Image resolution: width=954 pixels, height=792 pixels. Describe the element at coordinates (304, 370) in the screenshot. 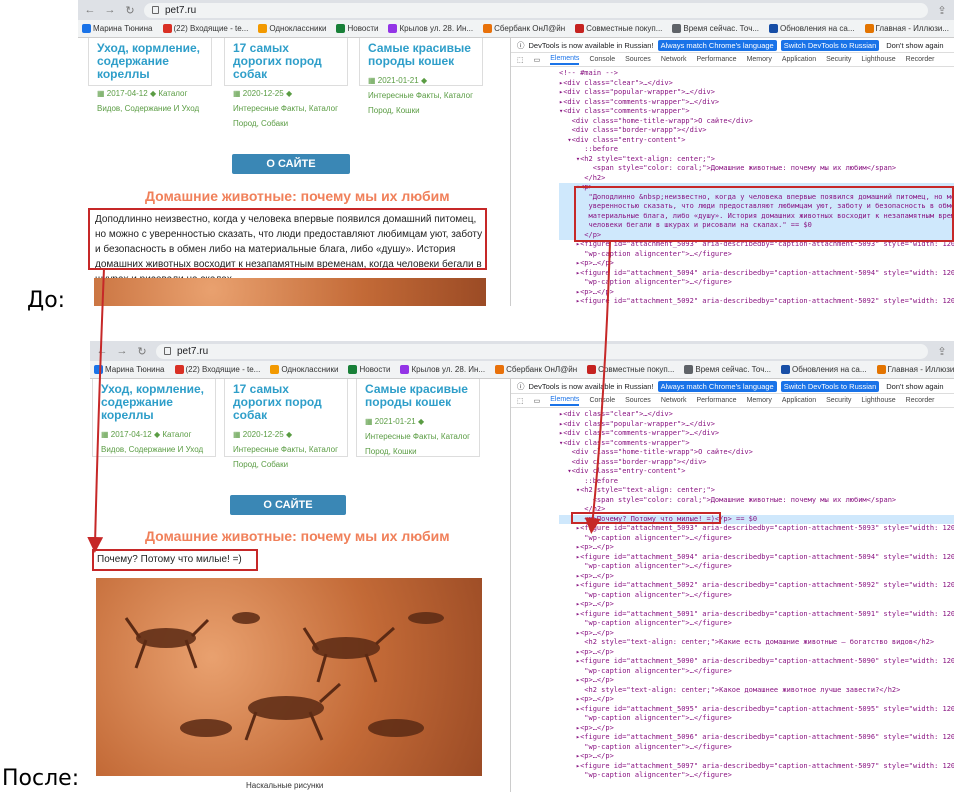

I see `bookmark-item: Одноклассники` at that location.